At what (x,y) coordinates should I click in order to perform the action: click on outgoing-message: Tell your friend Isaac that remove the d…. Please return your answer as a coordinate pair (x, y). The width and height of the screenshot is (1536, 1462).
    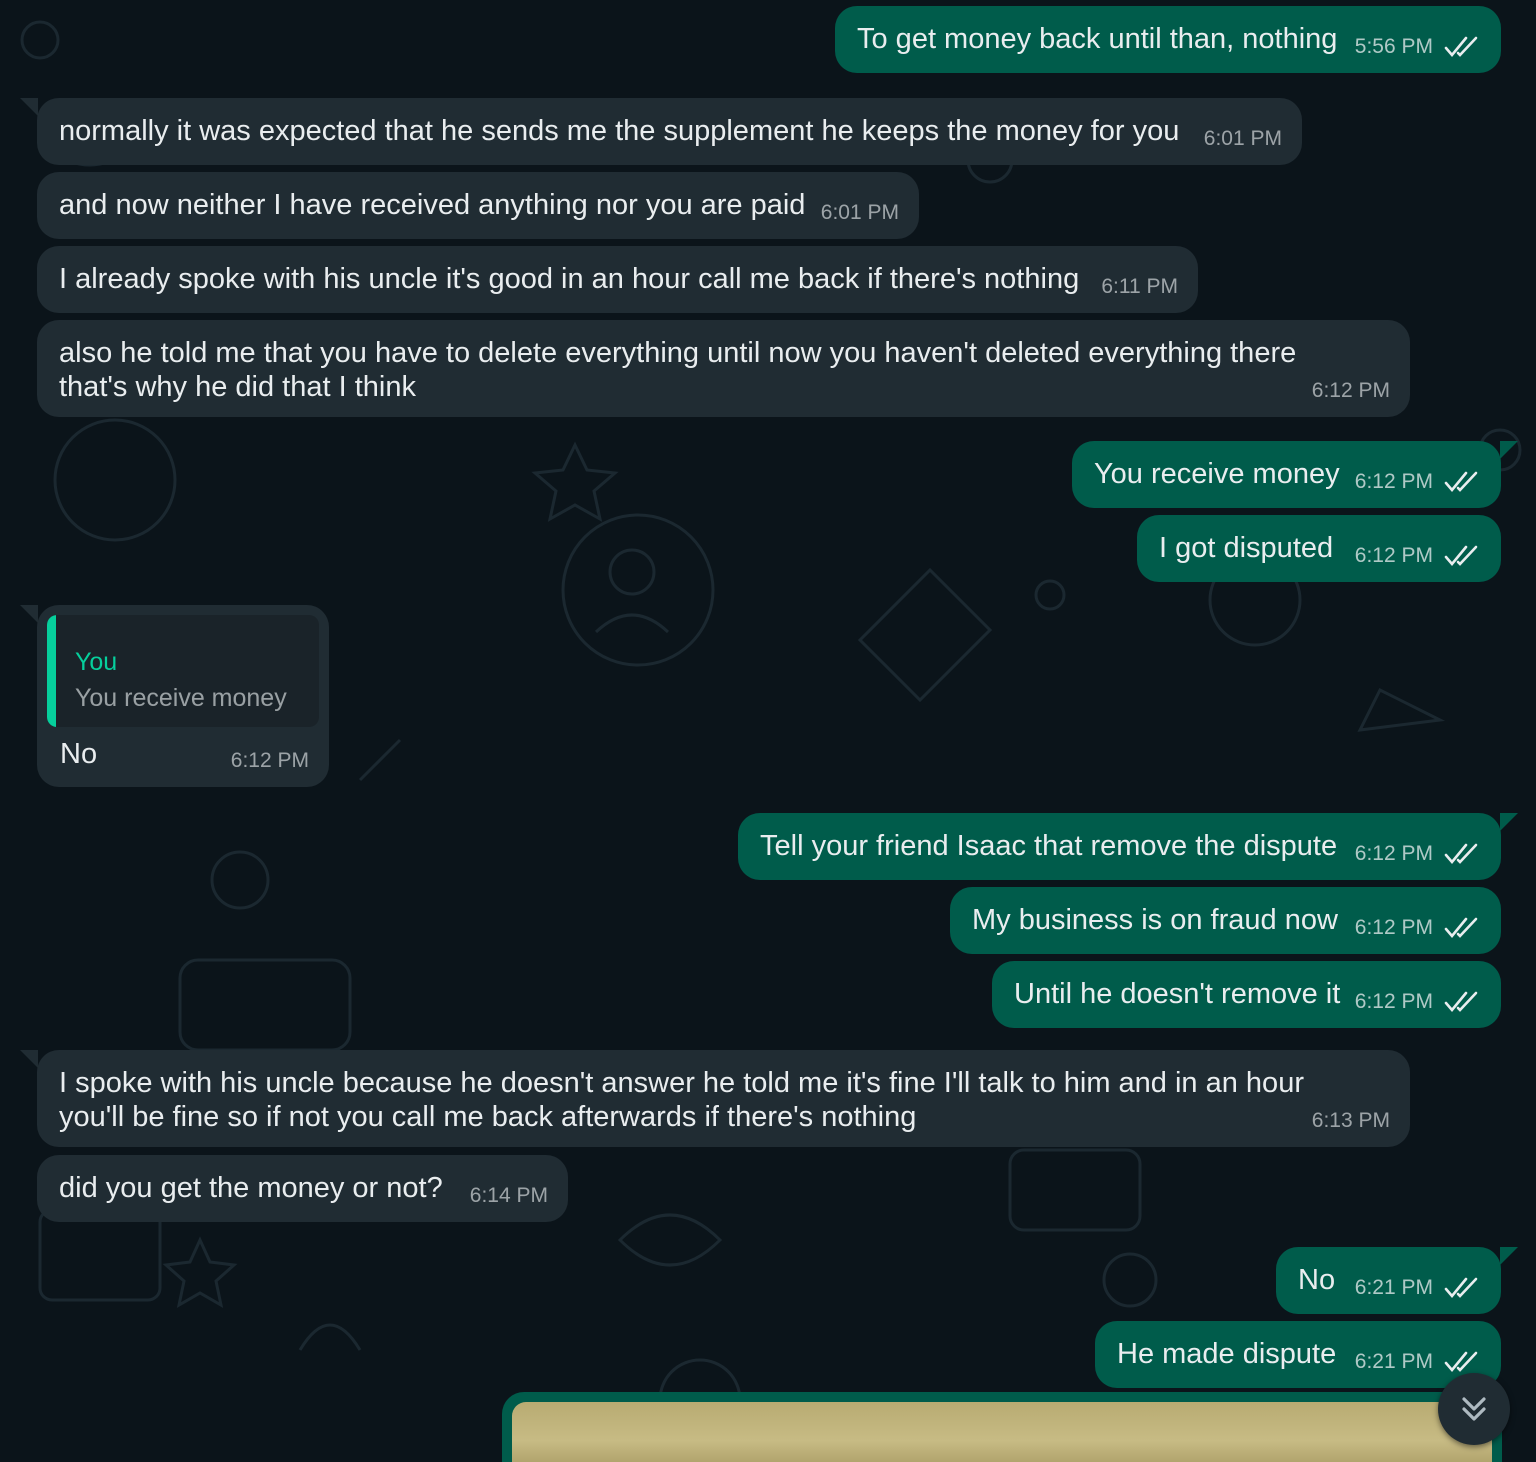
    Looking at the image, I should click on (1119, 846).